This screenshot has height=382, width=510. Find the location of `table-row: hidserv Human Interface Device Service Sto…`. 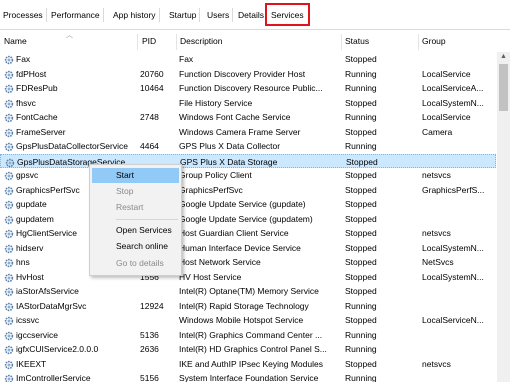

table-row: hidserv Human Interface Device Service Sto… is located at coordinates (248, 248).